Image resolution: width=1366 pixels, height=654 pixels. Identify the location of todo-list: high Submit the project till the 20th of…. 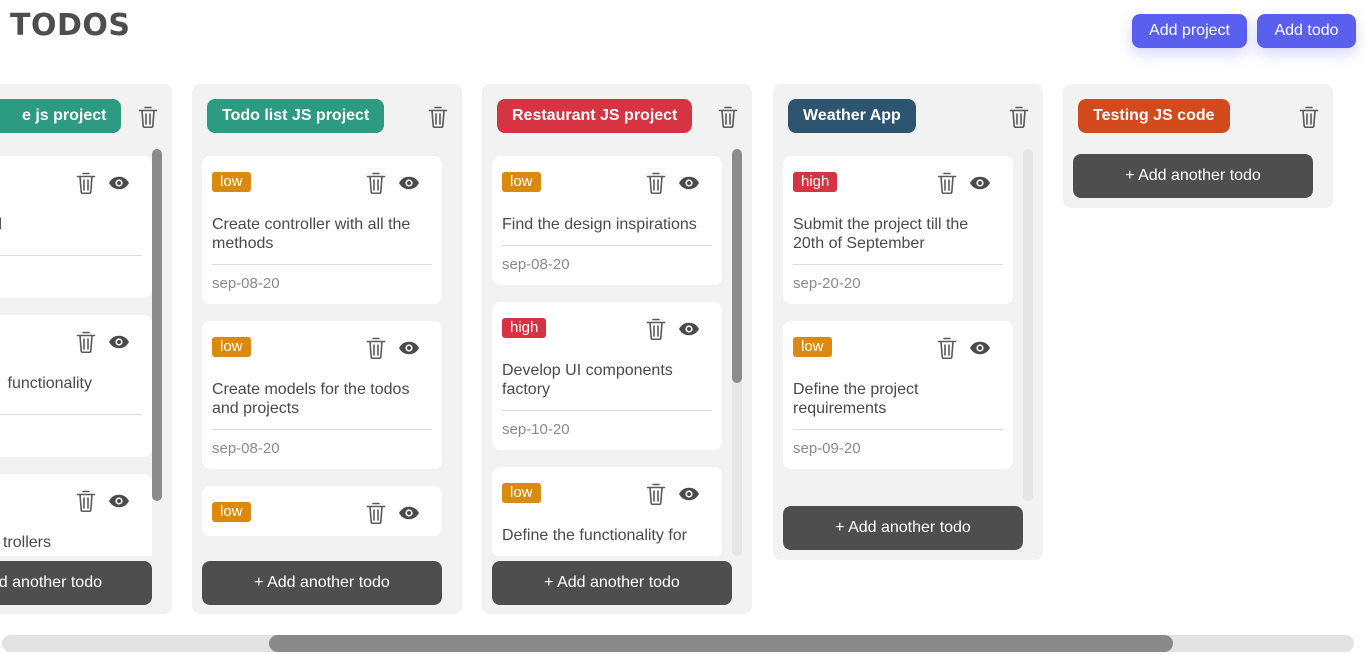
(898, 328).